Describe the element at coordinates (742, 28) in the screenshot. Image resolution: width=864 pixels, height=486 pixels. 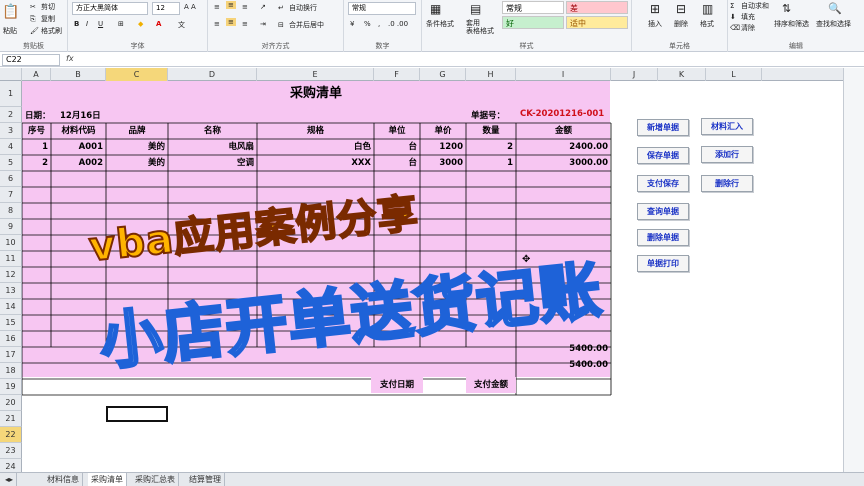
I see `clear-button: ⌫清除` at that location.